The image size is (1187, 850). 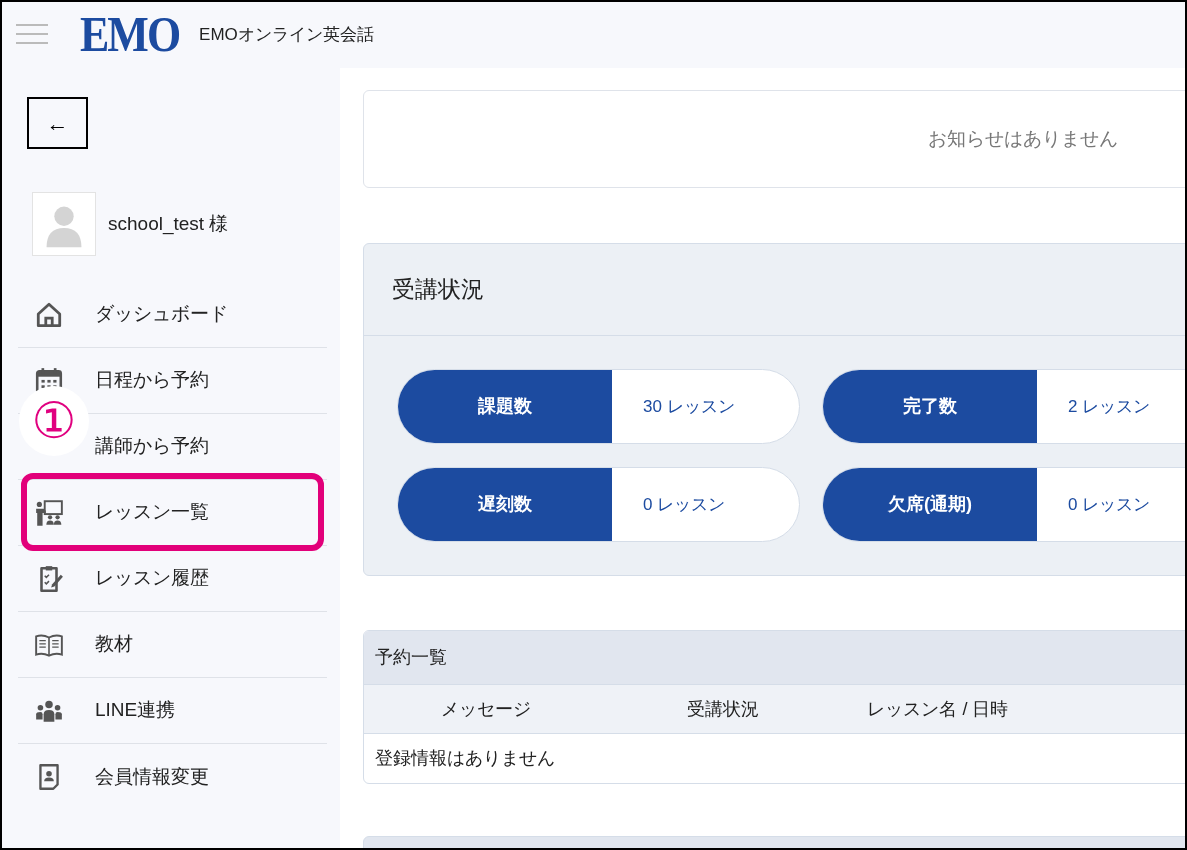 I want to click on sidebar-item: ダッシュボード, so click(x=211, y=314).